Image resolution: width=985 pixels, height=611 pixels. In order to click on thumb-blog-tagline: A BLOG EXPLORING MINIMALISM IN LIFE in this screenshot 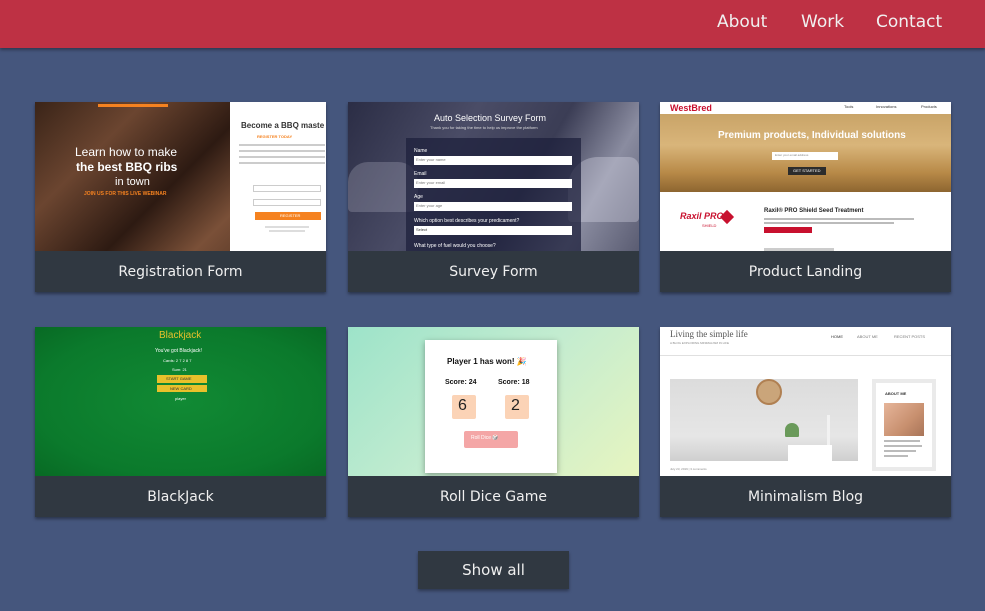, I will do `click(700, 343)`.